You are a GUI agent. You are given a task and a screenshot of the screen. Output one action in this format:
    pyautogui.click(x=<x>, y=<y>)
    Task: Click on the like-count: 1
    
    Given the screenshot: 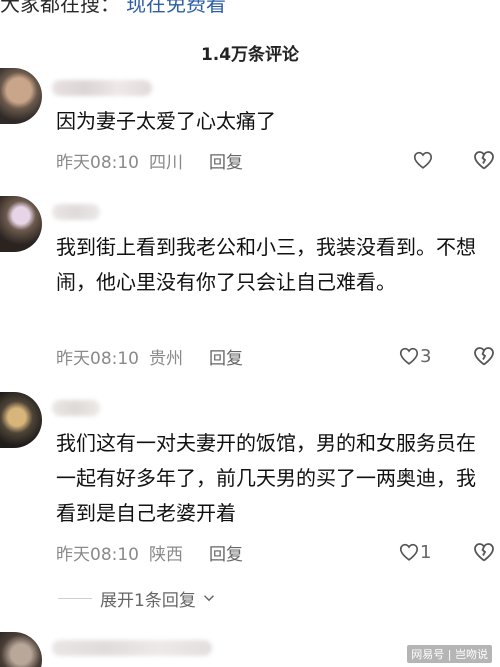 What is the action you would take?
    pyautogui.click(x=426, y=552)
    